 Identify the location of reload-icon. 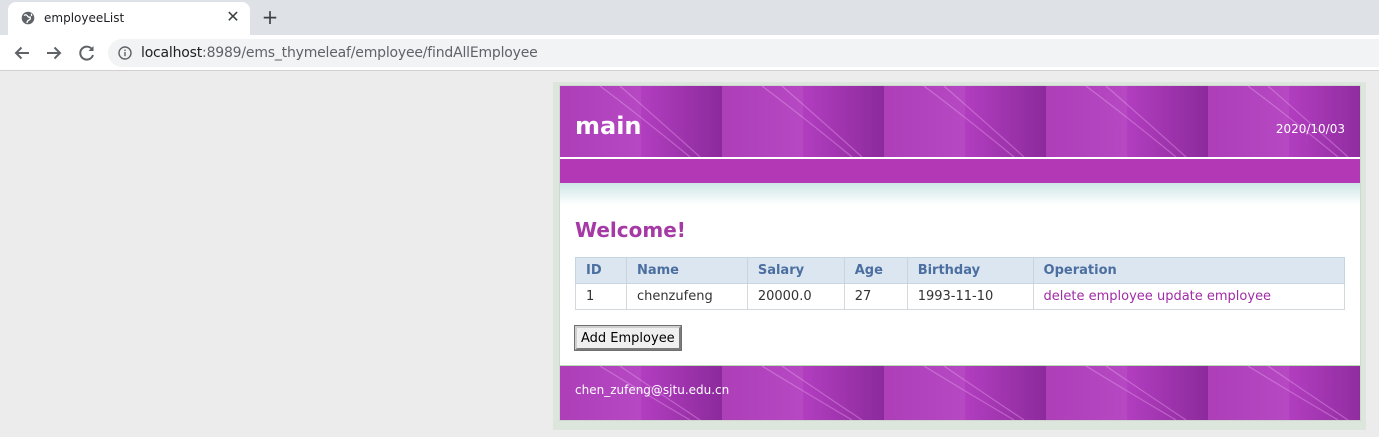
(87, 53).